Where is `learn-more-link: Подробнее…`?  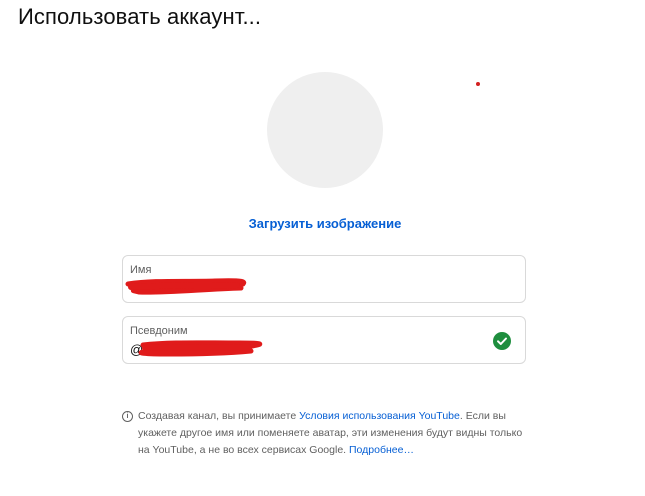 learn-more-link: Подробнее… is located at coordinates (381, 450).